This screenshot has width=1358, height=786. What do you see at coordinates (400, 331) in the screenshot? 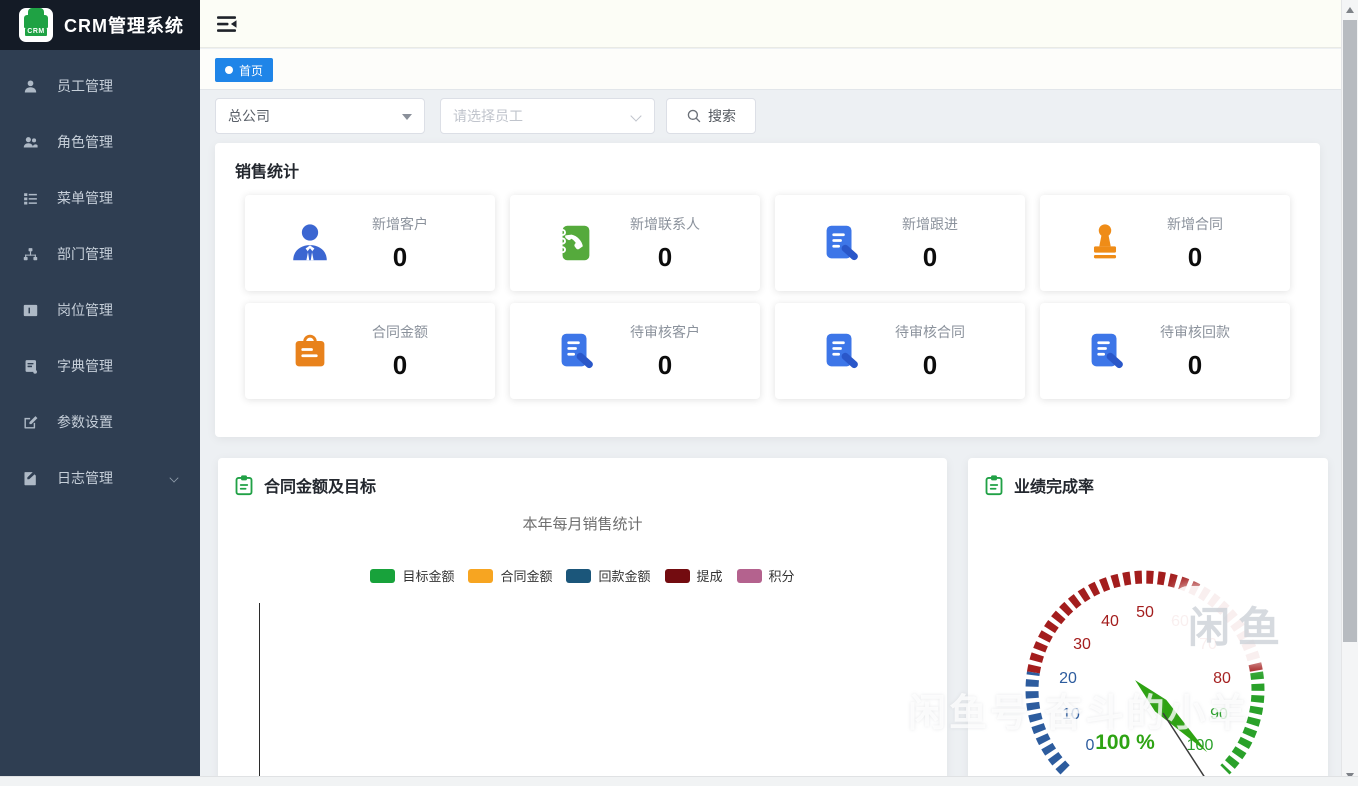
I see `stat-label: 合同金额` at bounding box center [400, 331].